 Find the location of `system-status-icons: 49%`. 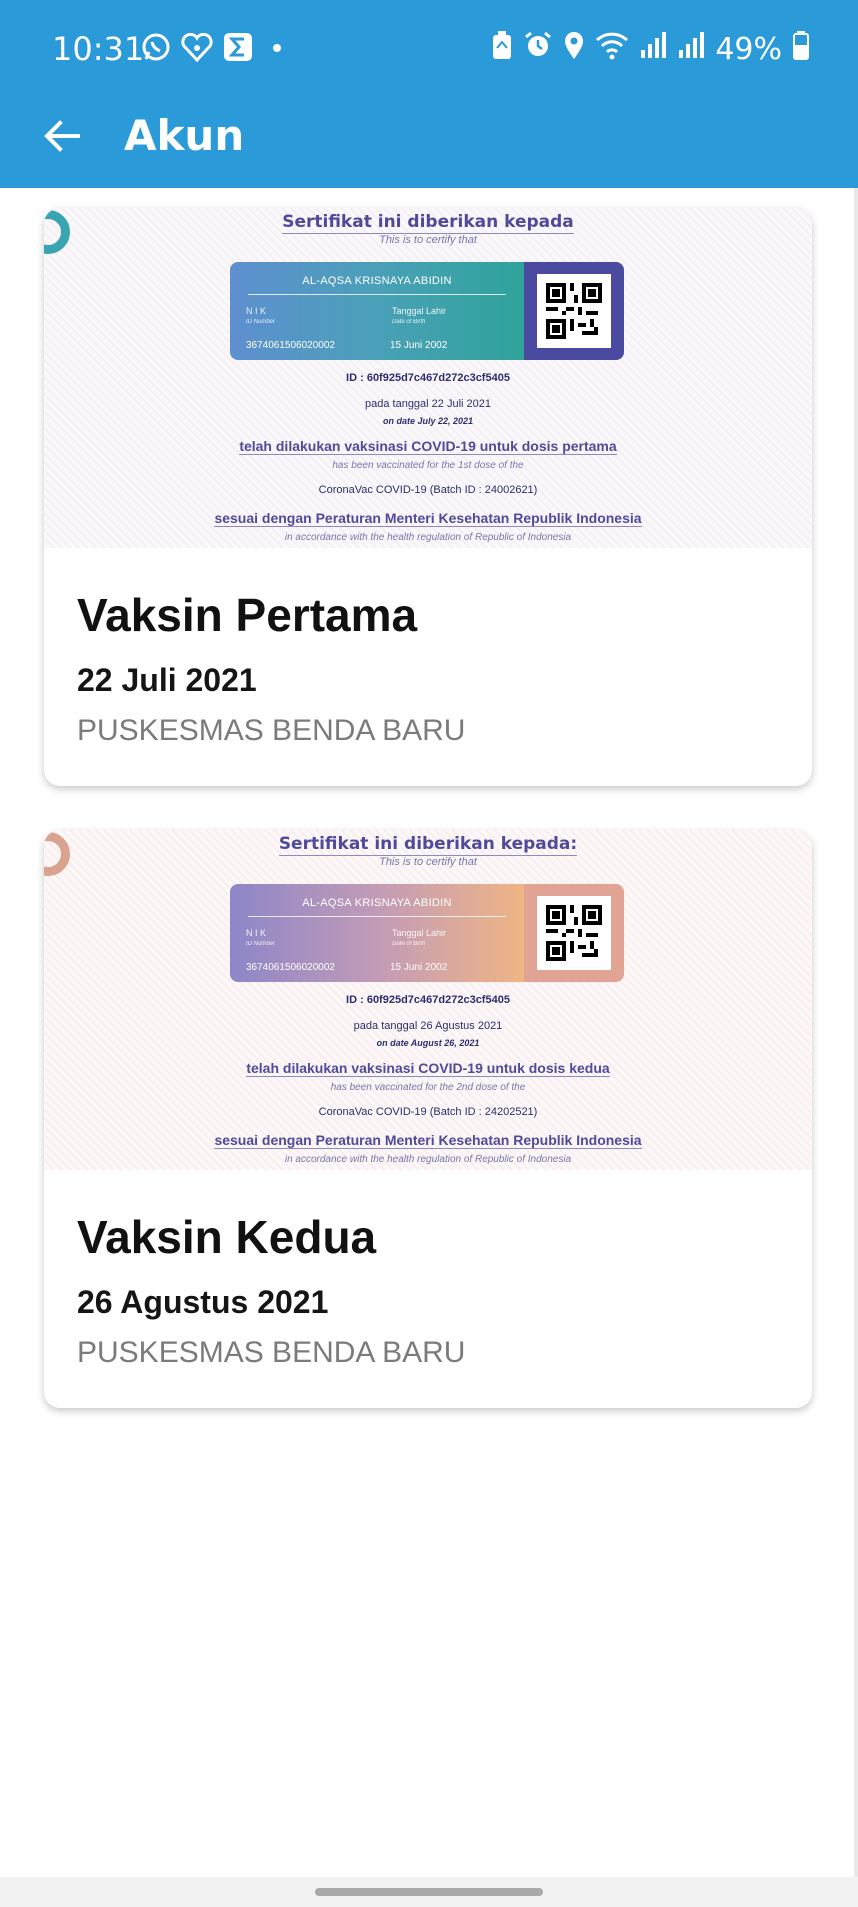

system-status-icons: 49% is located at coordinates (650, 49).